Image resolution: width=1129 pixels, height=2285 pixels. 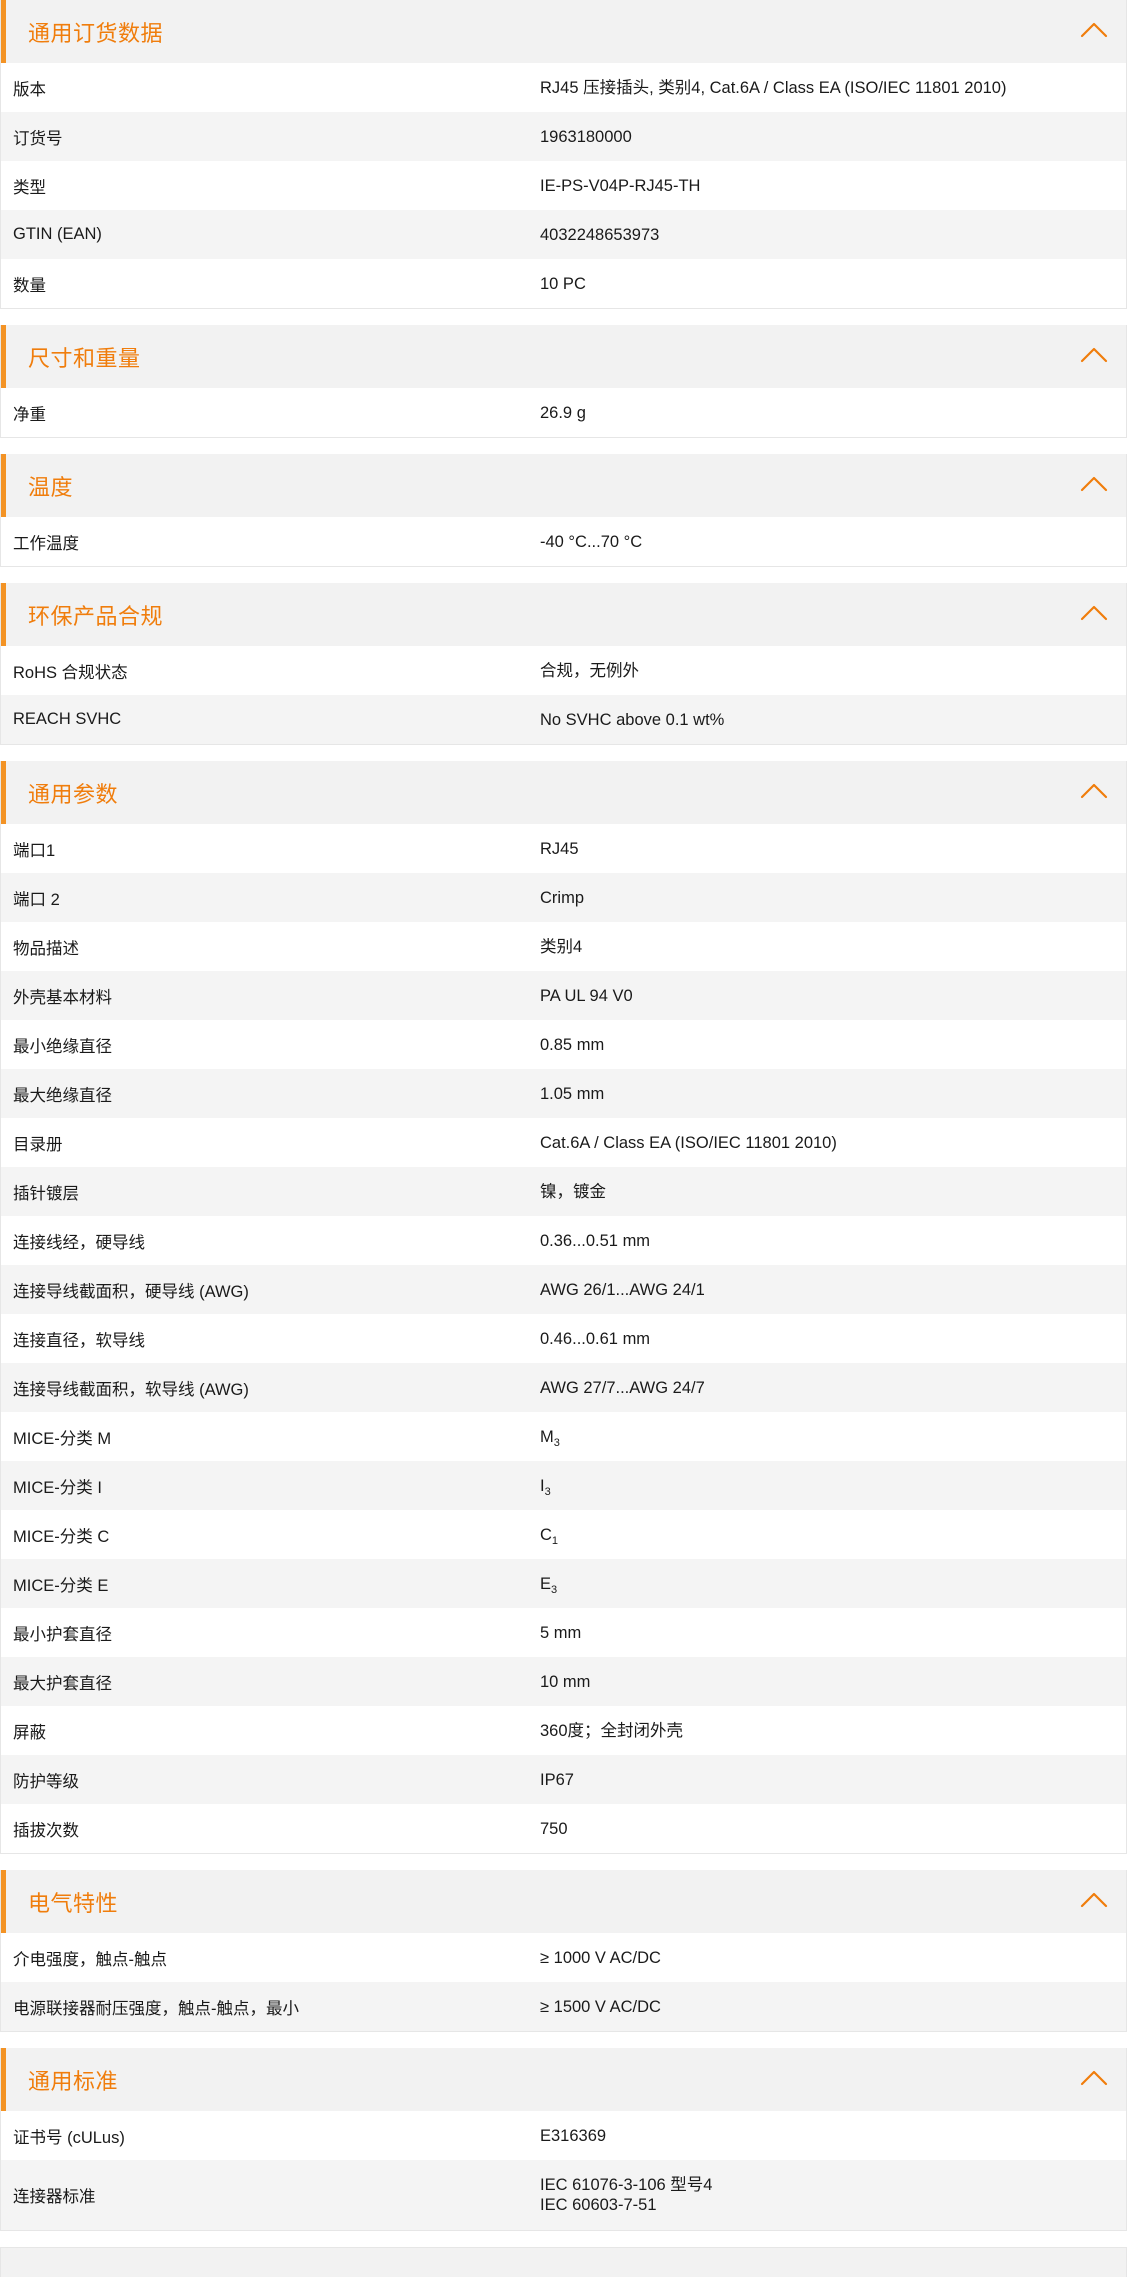 I want to click on spec-row: 插针镀层 镍，镀金, so click(x=563, y=1191).